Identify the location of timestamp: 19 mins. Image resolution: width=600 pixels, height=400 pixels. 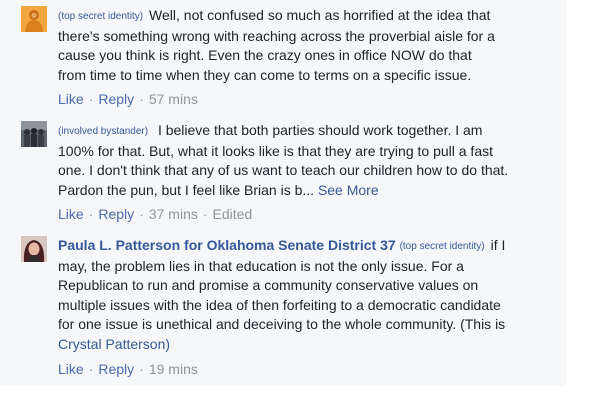
(173, 369).